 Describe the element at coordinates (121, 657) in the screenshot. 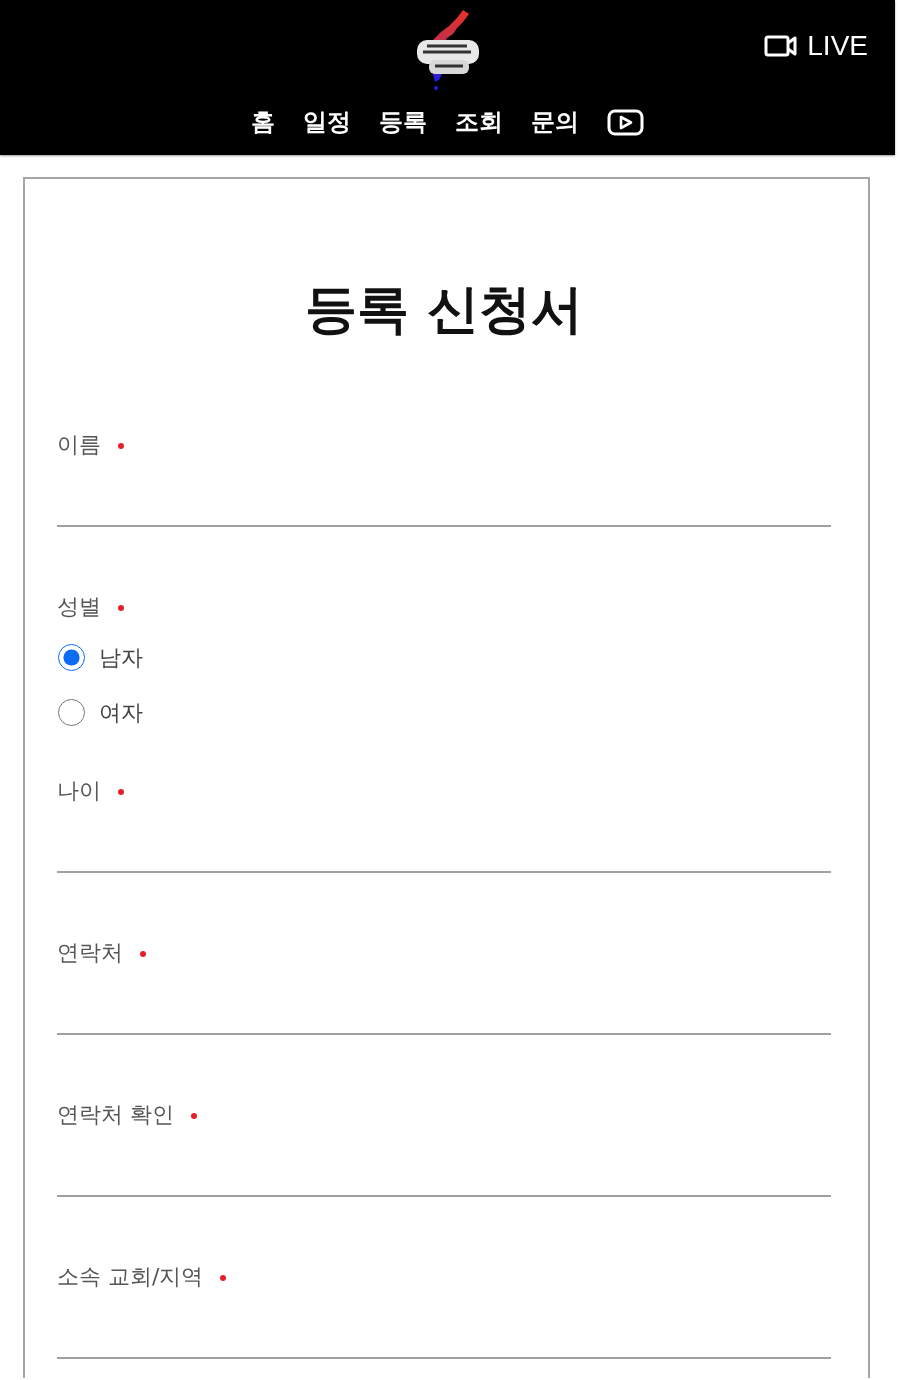

I see `radio-label: 남자` at that location.